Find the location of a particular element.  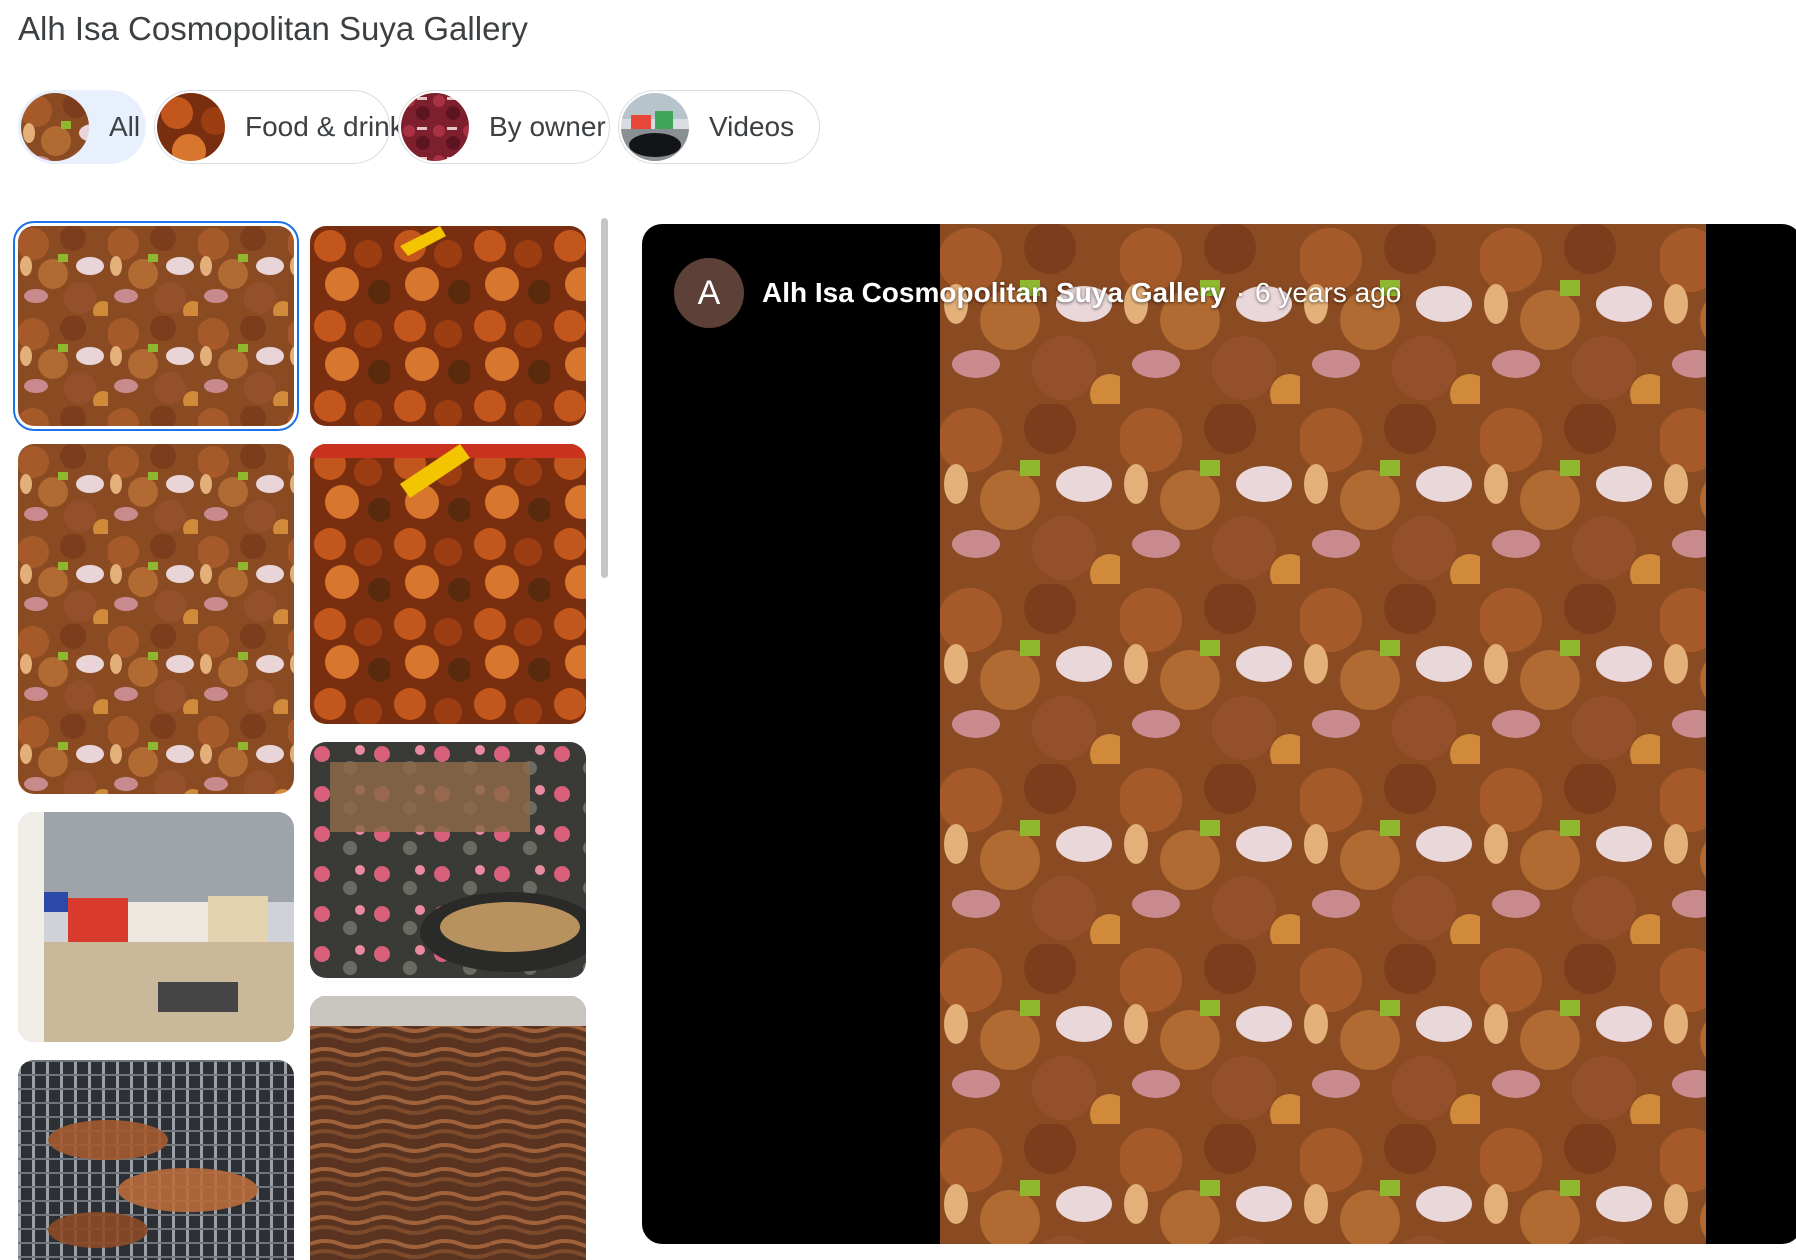

filter-chip-label: Food & drink is located at coordinates (324, 126).